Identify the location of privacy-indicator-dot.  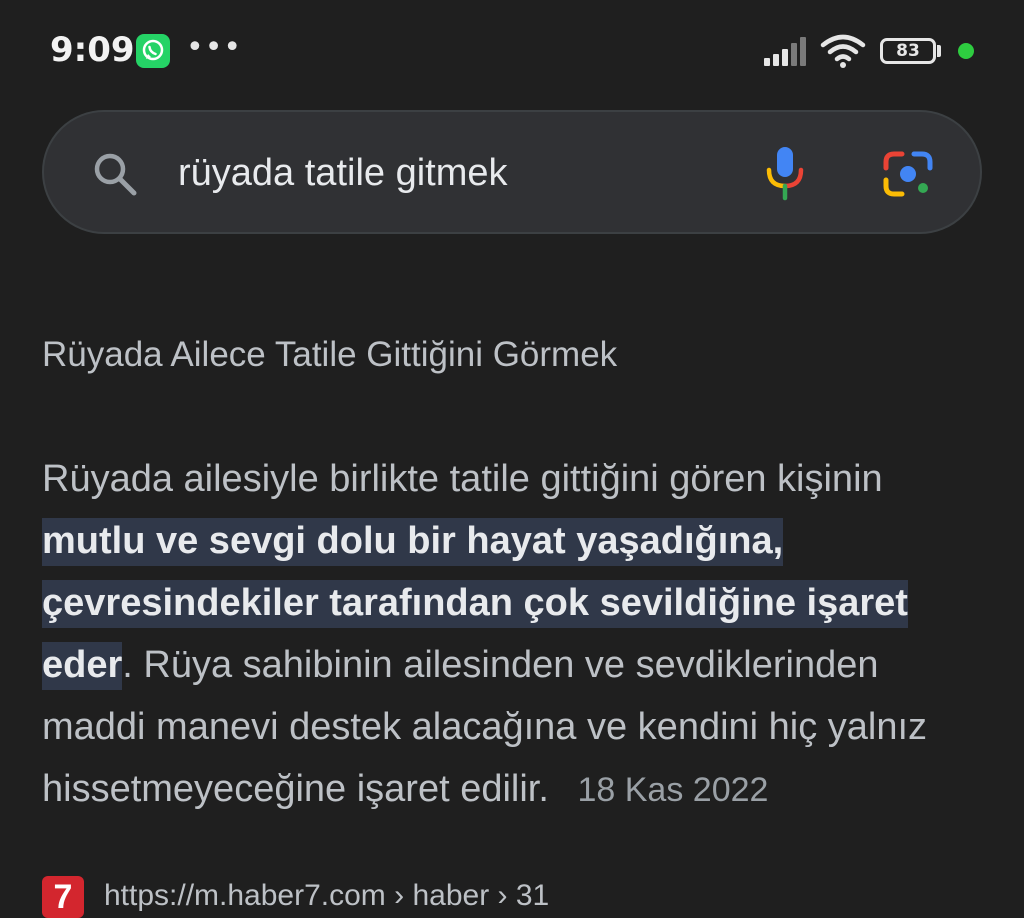
(966, 51).